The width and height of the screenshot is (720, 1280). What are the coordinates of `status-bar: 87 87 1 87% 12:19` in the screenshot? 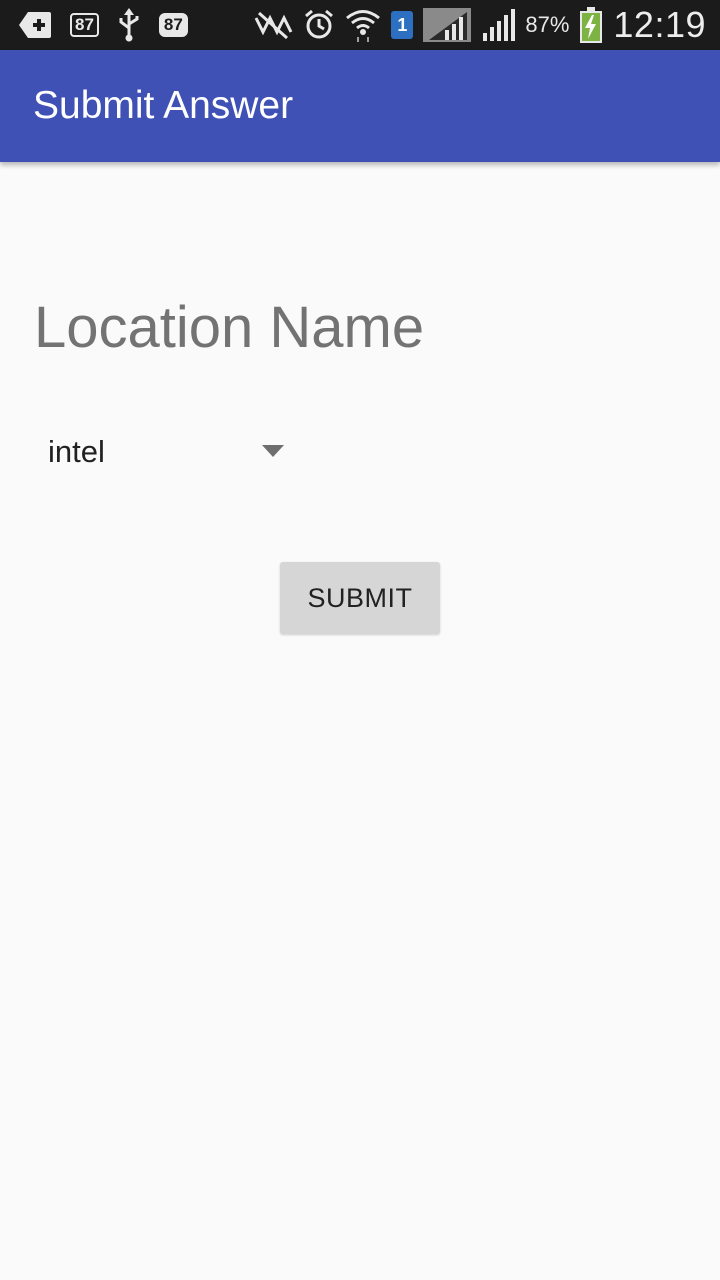 It's located at (360, 25).